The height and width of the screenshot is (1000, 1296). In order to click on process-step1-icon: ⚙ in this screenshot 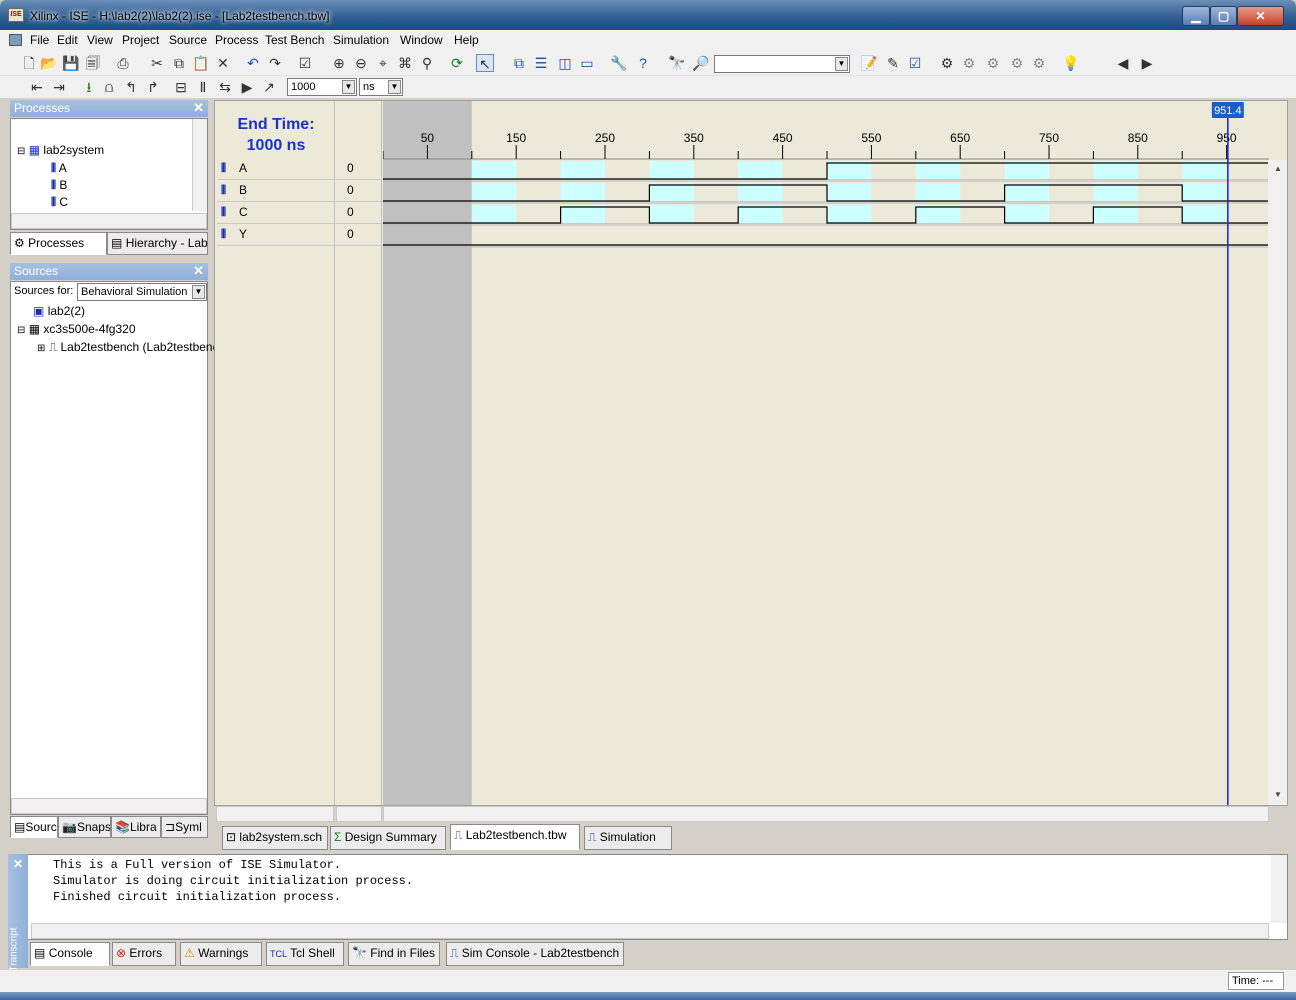, I will do `click(969, 63)`.